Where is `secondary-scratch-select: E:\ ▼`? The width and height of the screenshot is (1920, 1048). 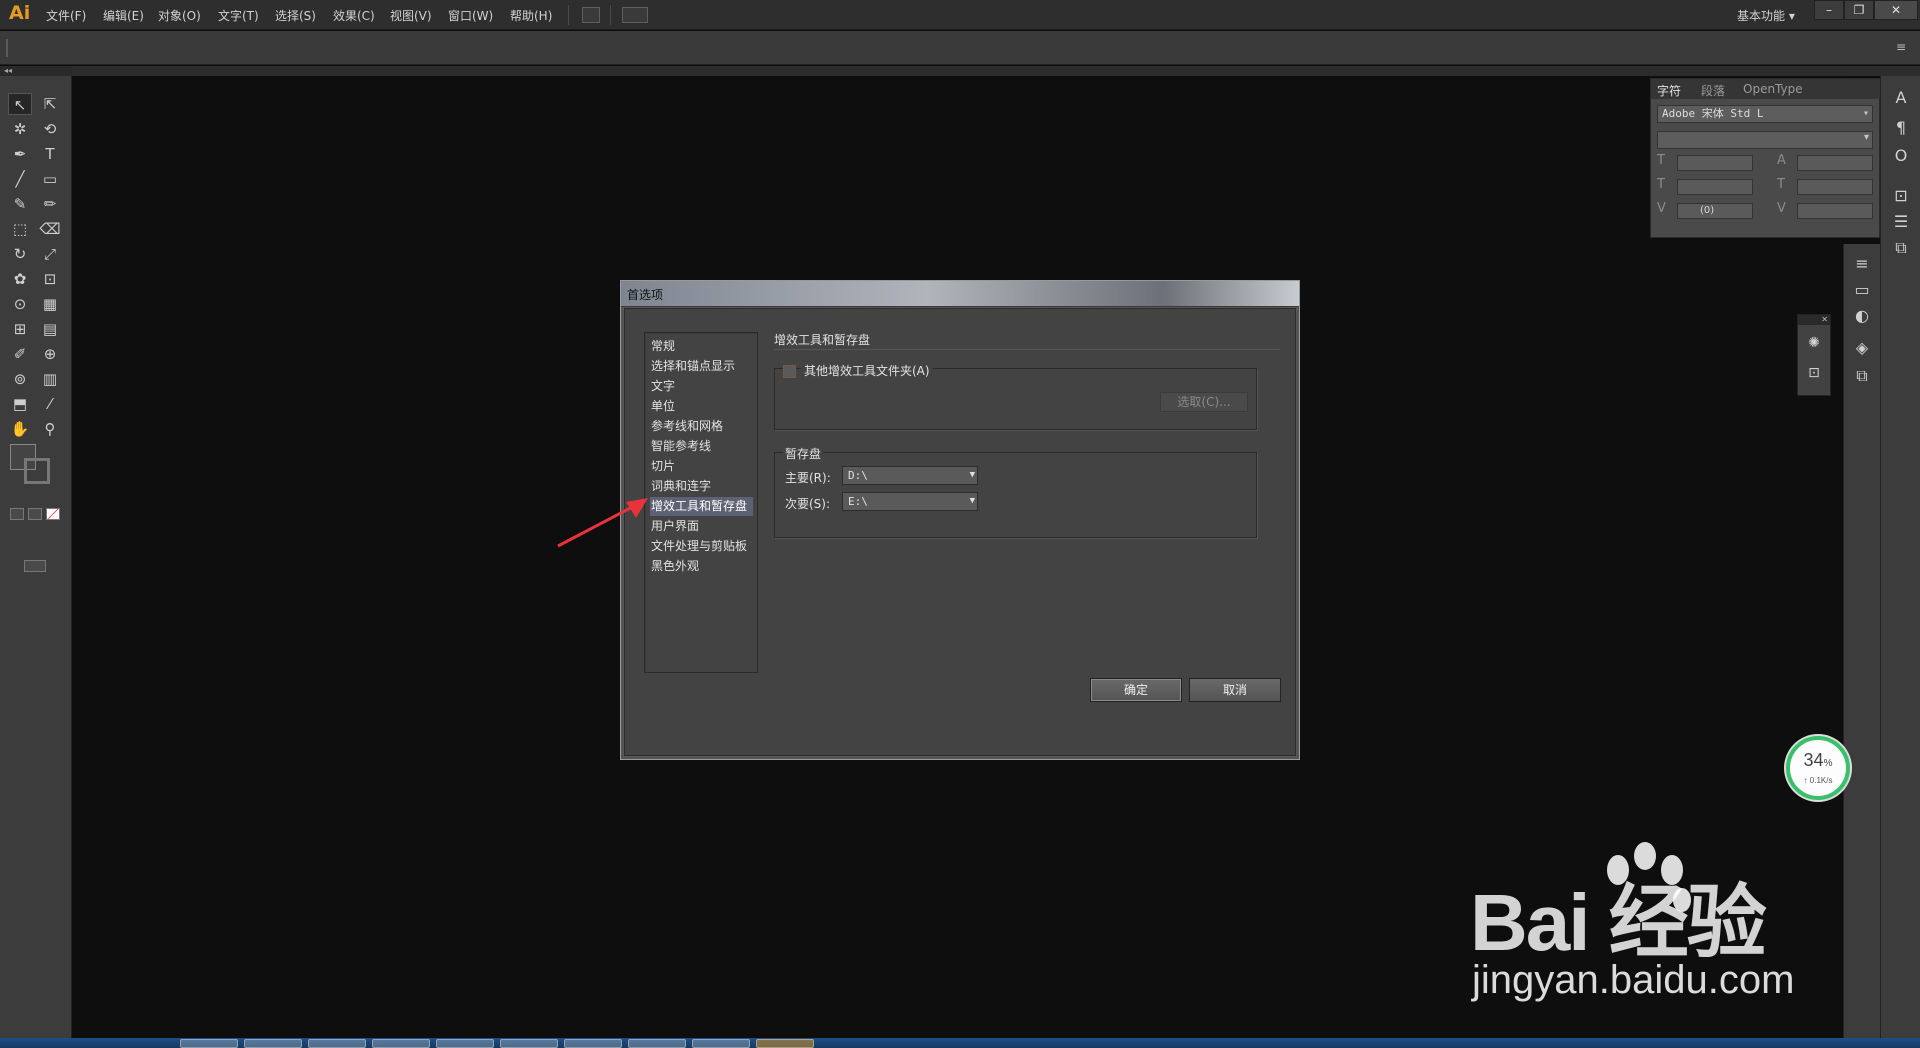
secondary-scratch-select: E:\ ▼ is located at coordinates (910, 501).